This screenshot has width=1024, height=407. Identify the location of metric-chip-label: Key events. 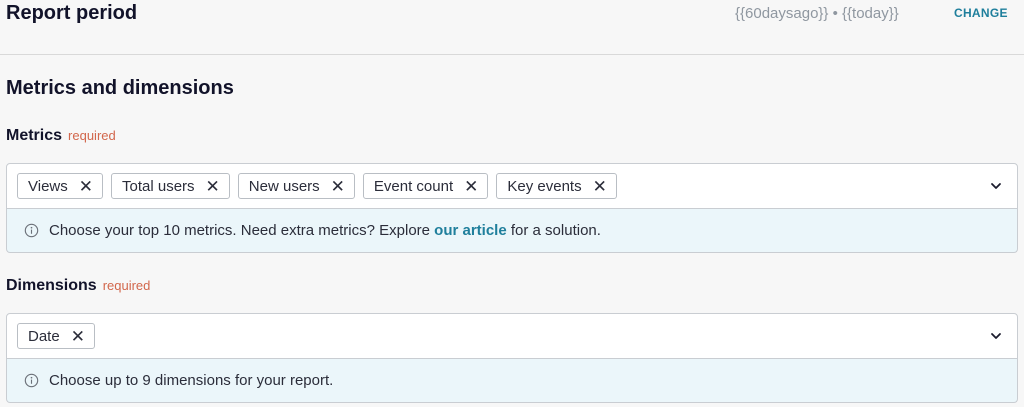
(544, 186).